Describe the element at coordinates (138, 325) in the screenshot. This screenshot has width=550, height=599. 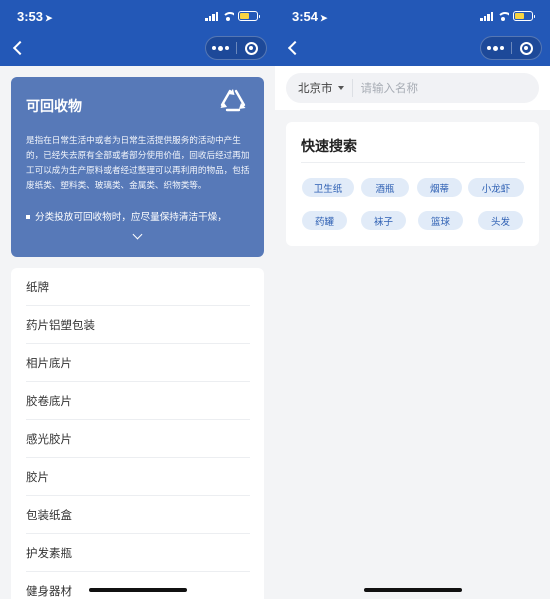
I see `list-item: 药片铝塑包装` at that location.